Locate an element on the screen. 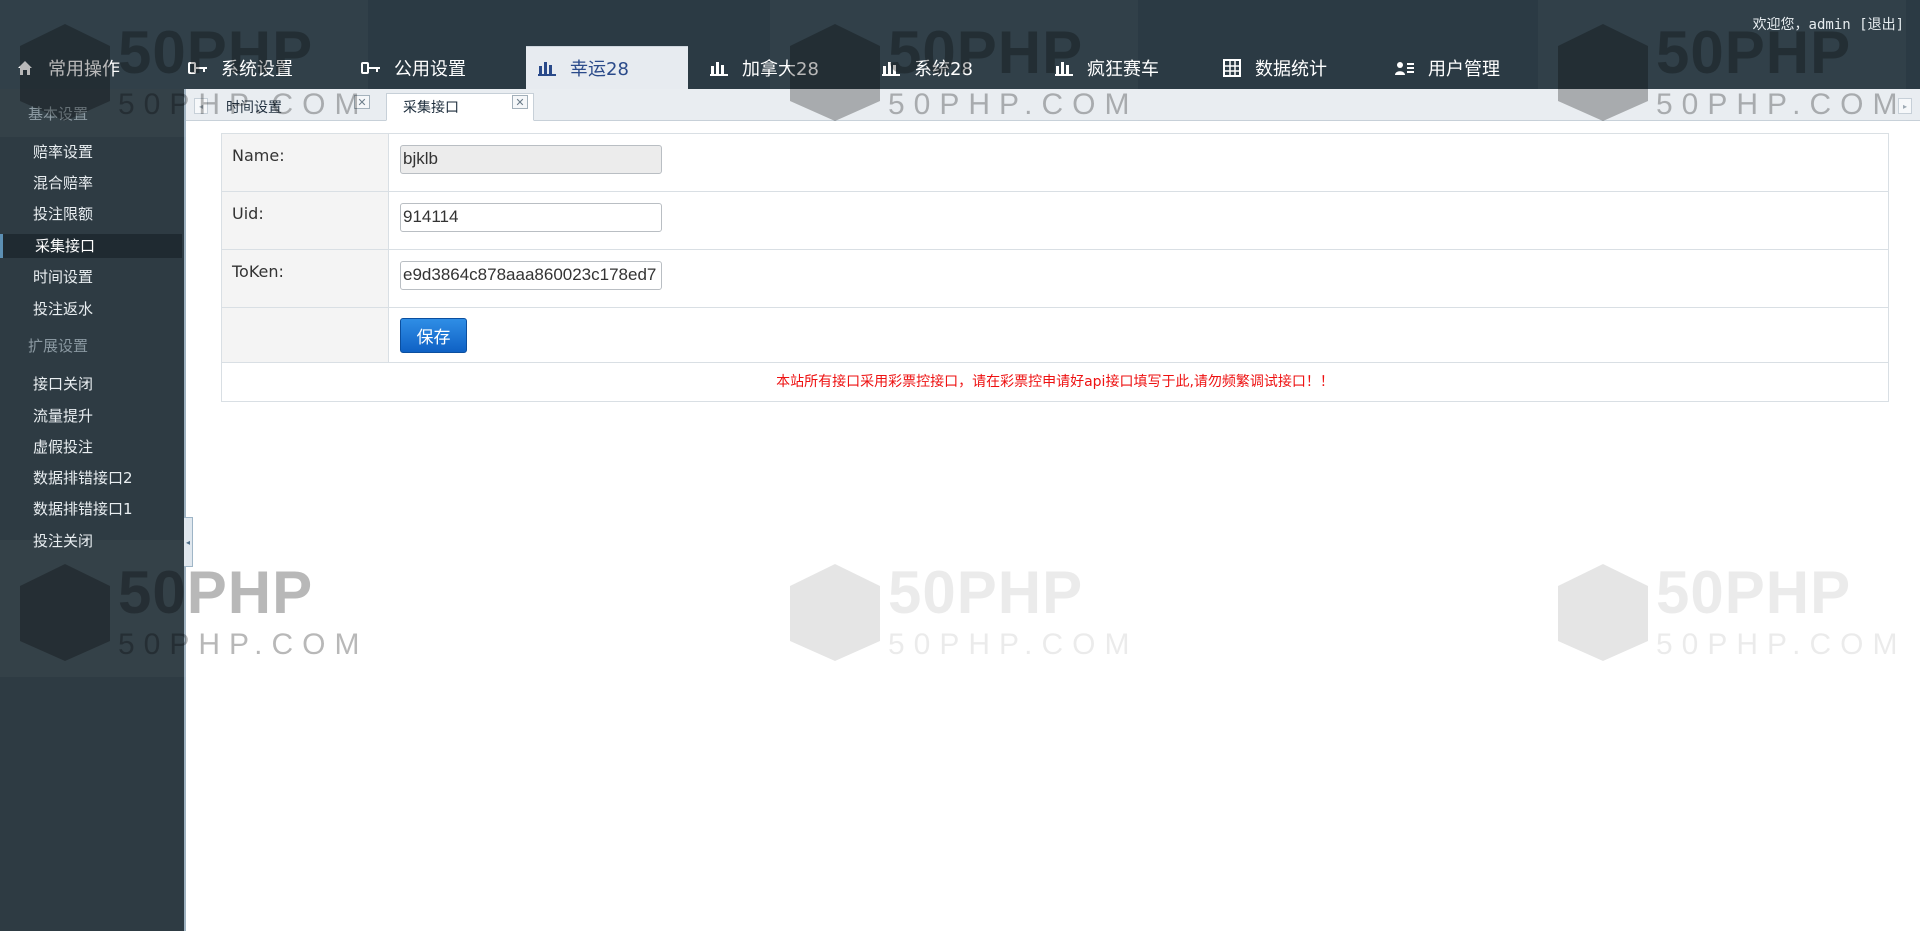 This screenshot has width=1920, height=931. user-list-icon is located at coordinates (1405, 68).